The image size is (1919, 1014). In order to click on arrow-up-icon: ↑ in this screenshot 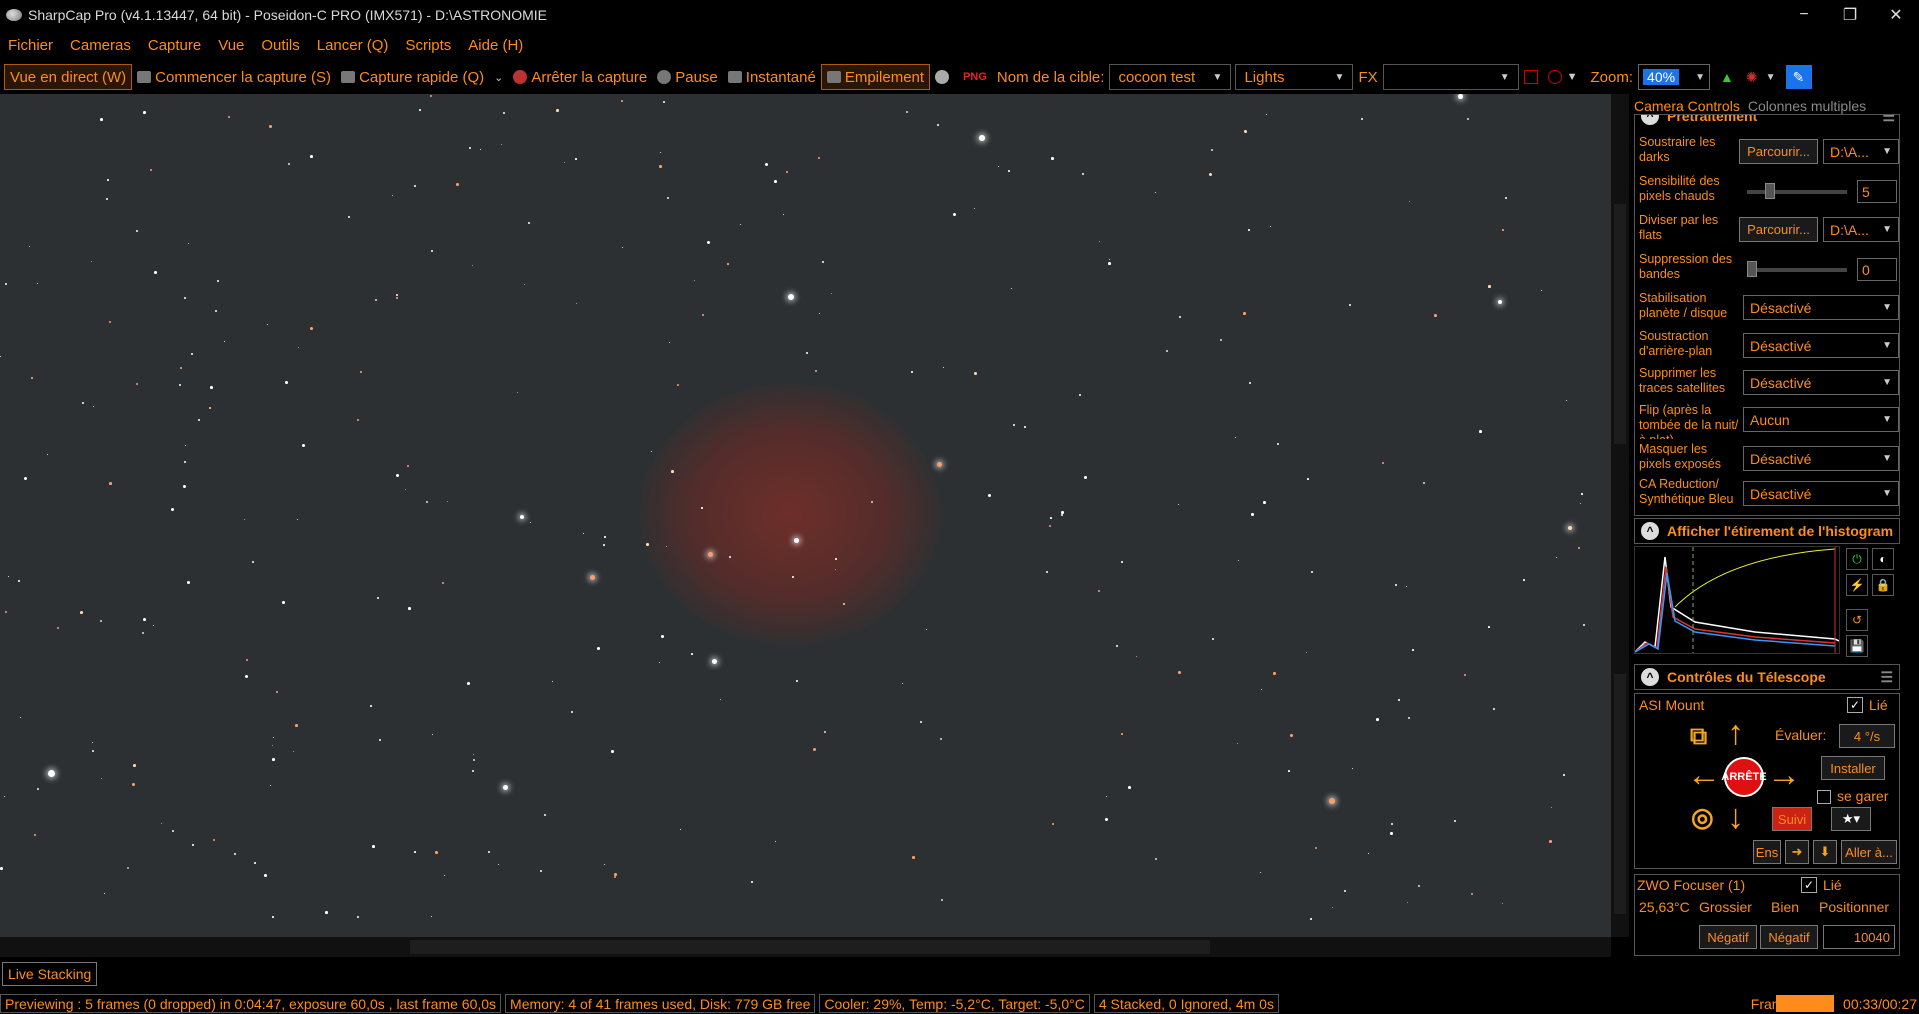, I will do `click(1735, 733)`.